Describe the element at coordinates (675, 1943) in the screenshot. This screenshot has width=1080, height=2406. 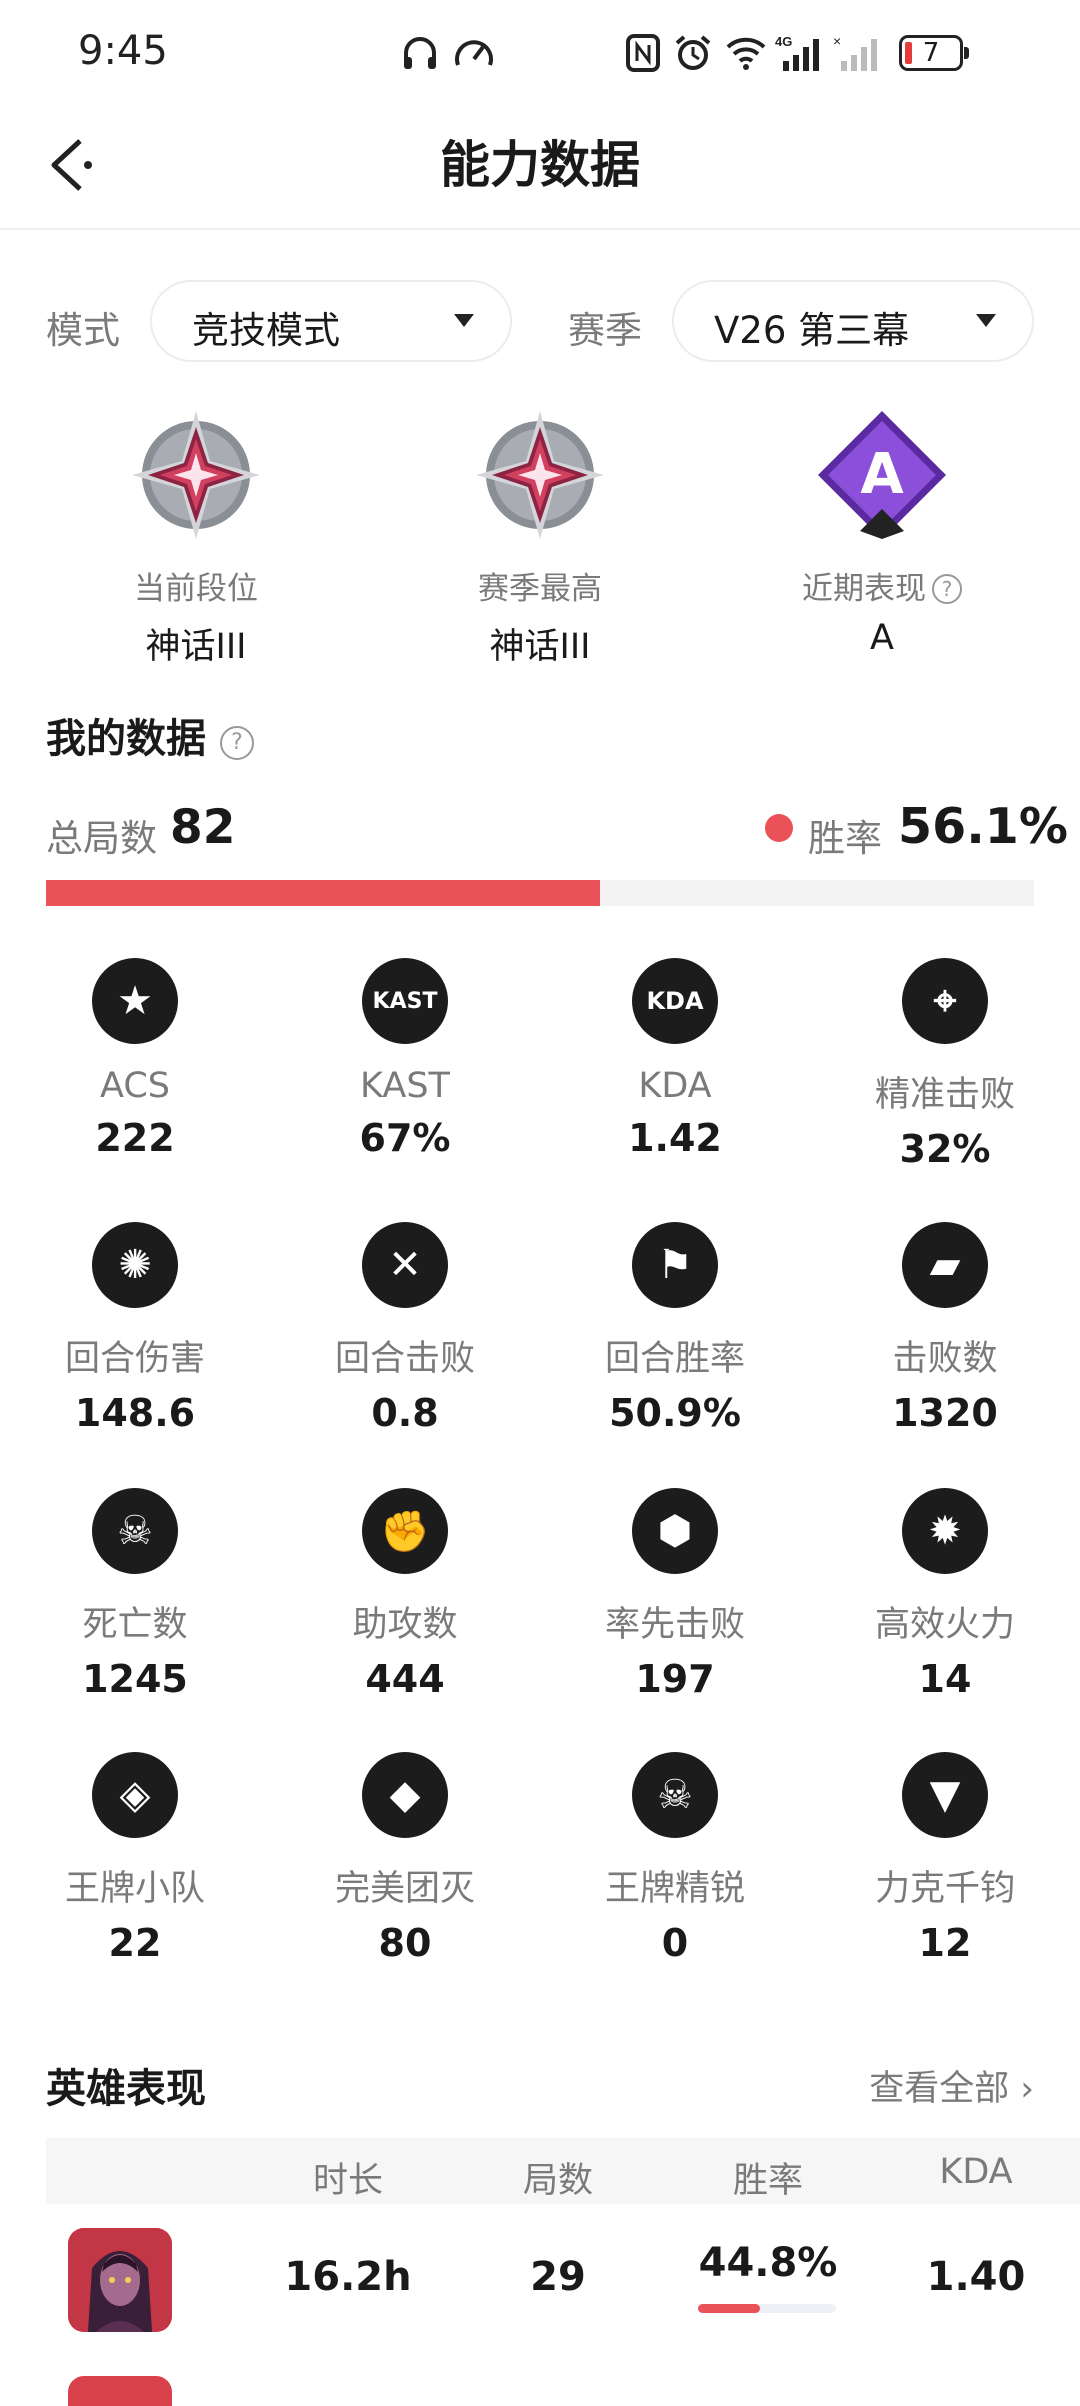
I see `stat-value: 0` at that location.